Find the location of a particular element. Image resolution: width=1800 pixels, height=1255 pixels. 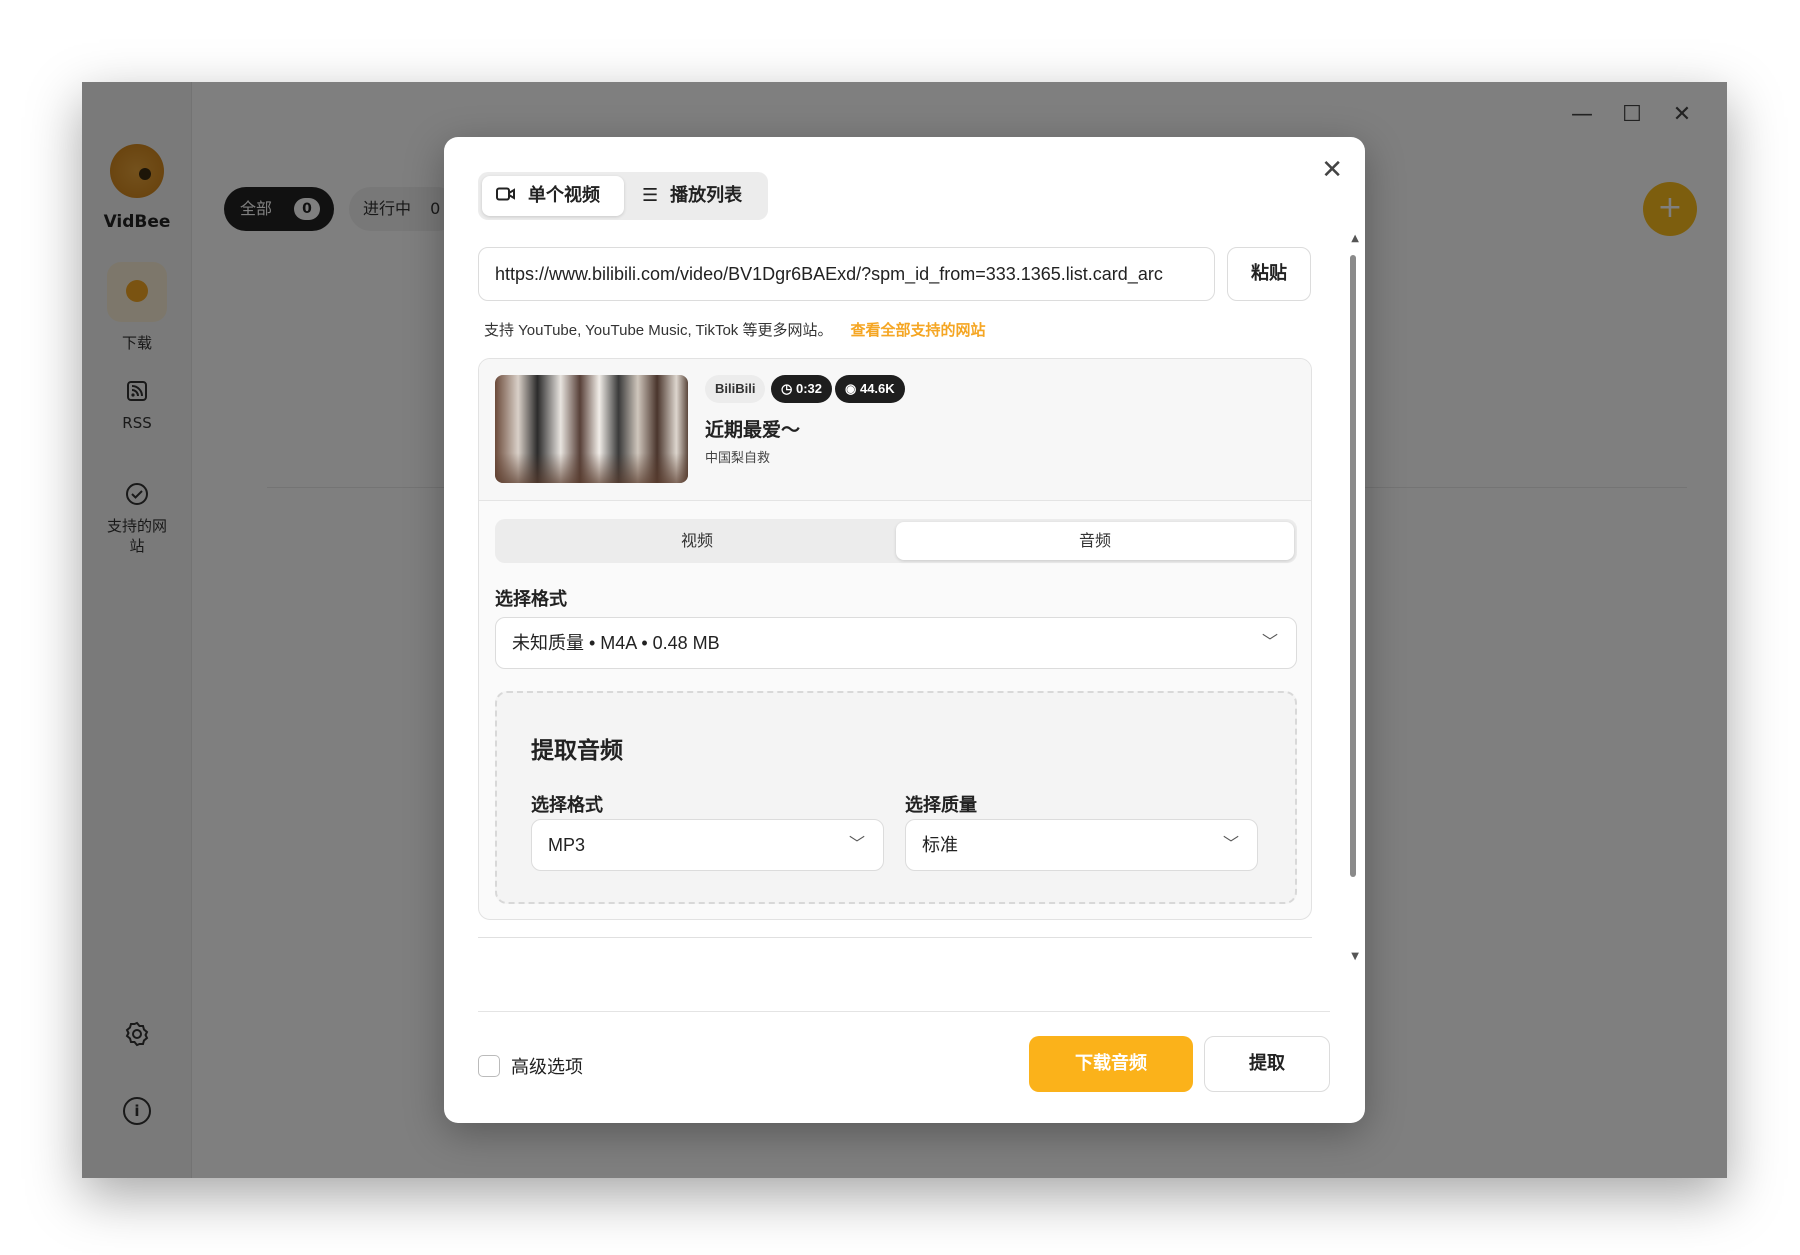

video-thumbnail is located at coordinates (591, 429).